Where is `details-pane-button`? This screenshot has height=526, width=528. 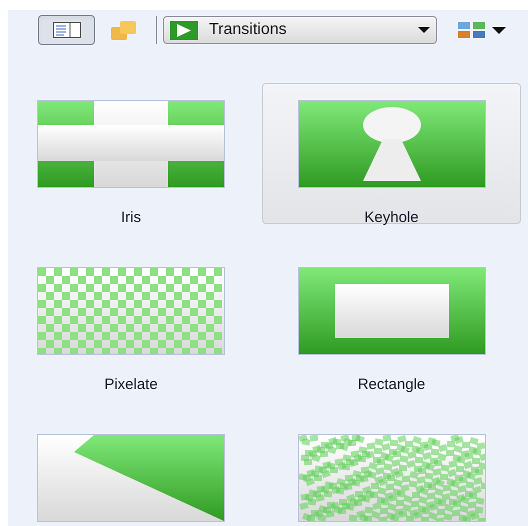
details-pane-button is located at coordinates (66, 30).